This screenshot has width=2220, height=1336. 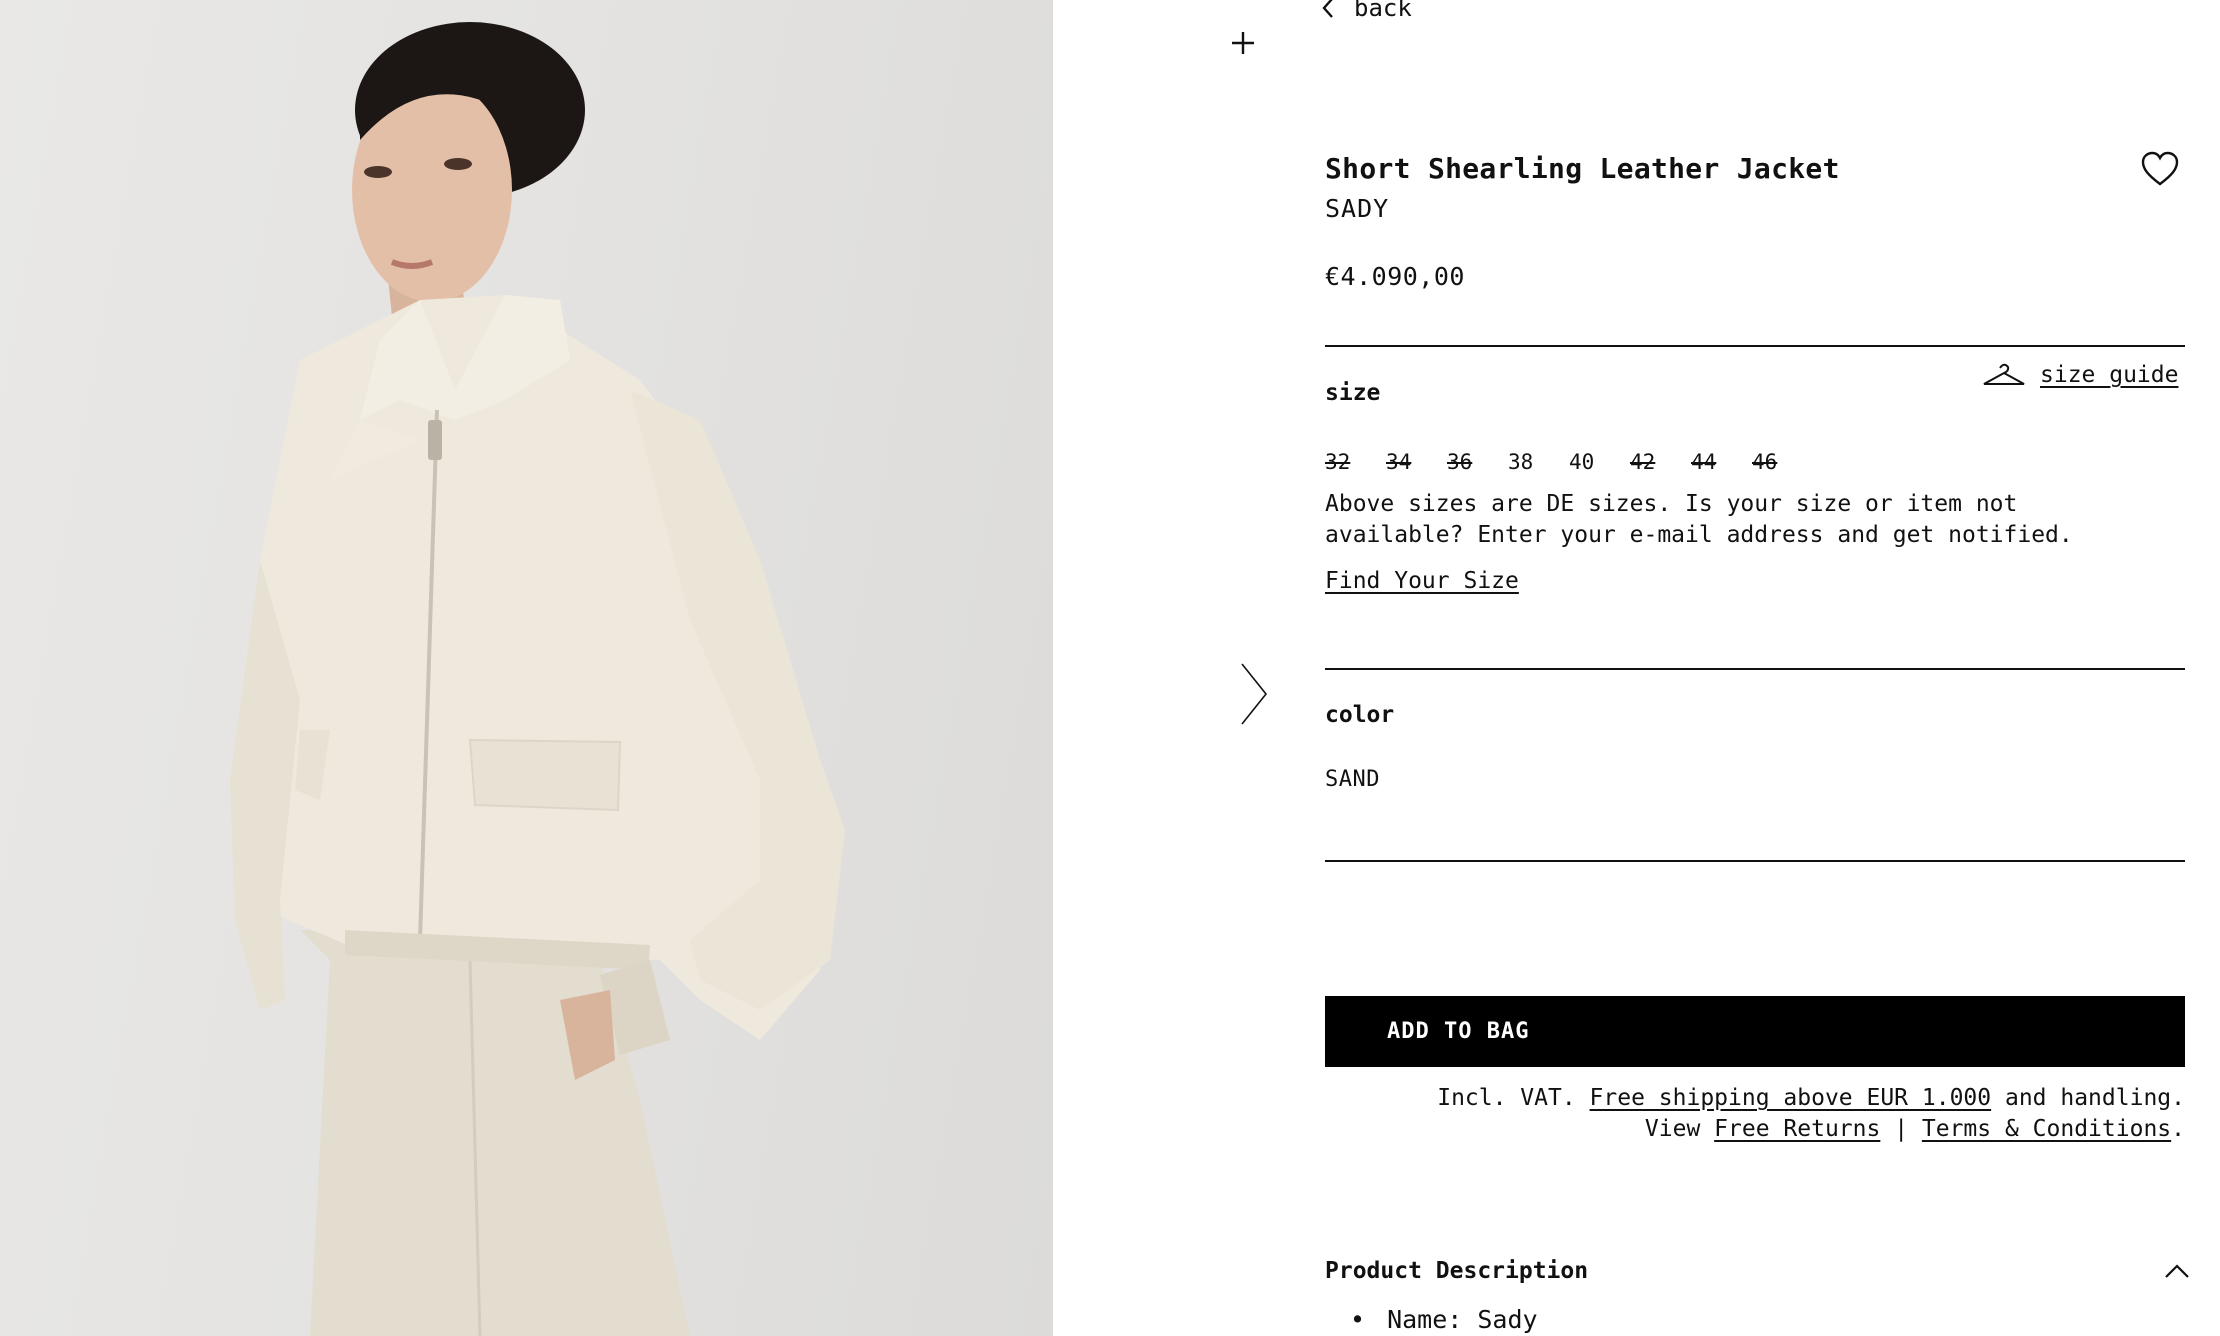 What do you see at coordinates (1660, 462) in the screenshot?
I see `size-option-42: 42` at bounding box center [1660, 462].